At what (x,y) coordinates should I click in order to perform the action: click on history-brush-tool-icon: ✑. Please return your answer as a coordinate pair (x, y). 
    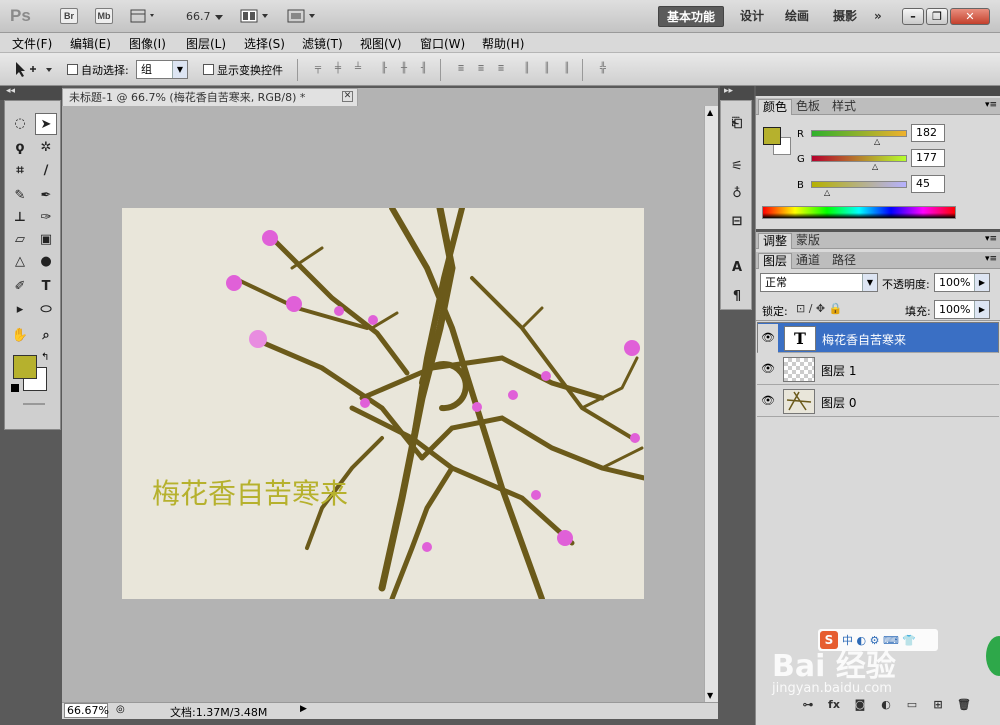
    Looking at the image, I should click on (46, 218).